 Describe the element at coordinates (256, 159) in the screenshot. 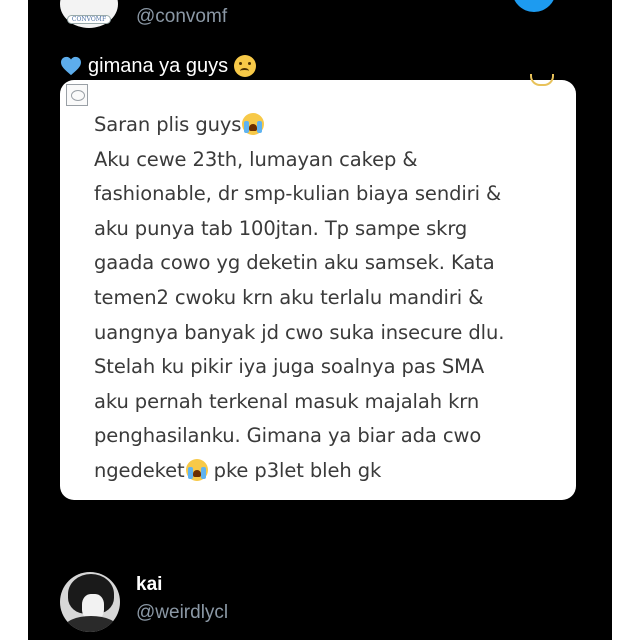

I see `message-line: Aku cewe 23th, lumayan cakep &` at that location.